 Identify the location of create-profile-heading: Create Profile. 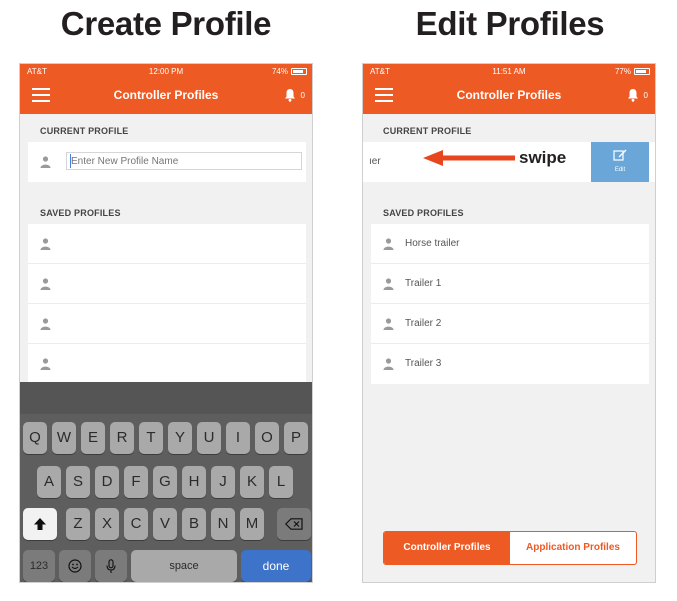
(166, 23).